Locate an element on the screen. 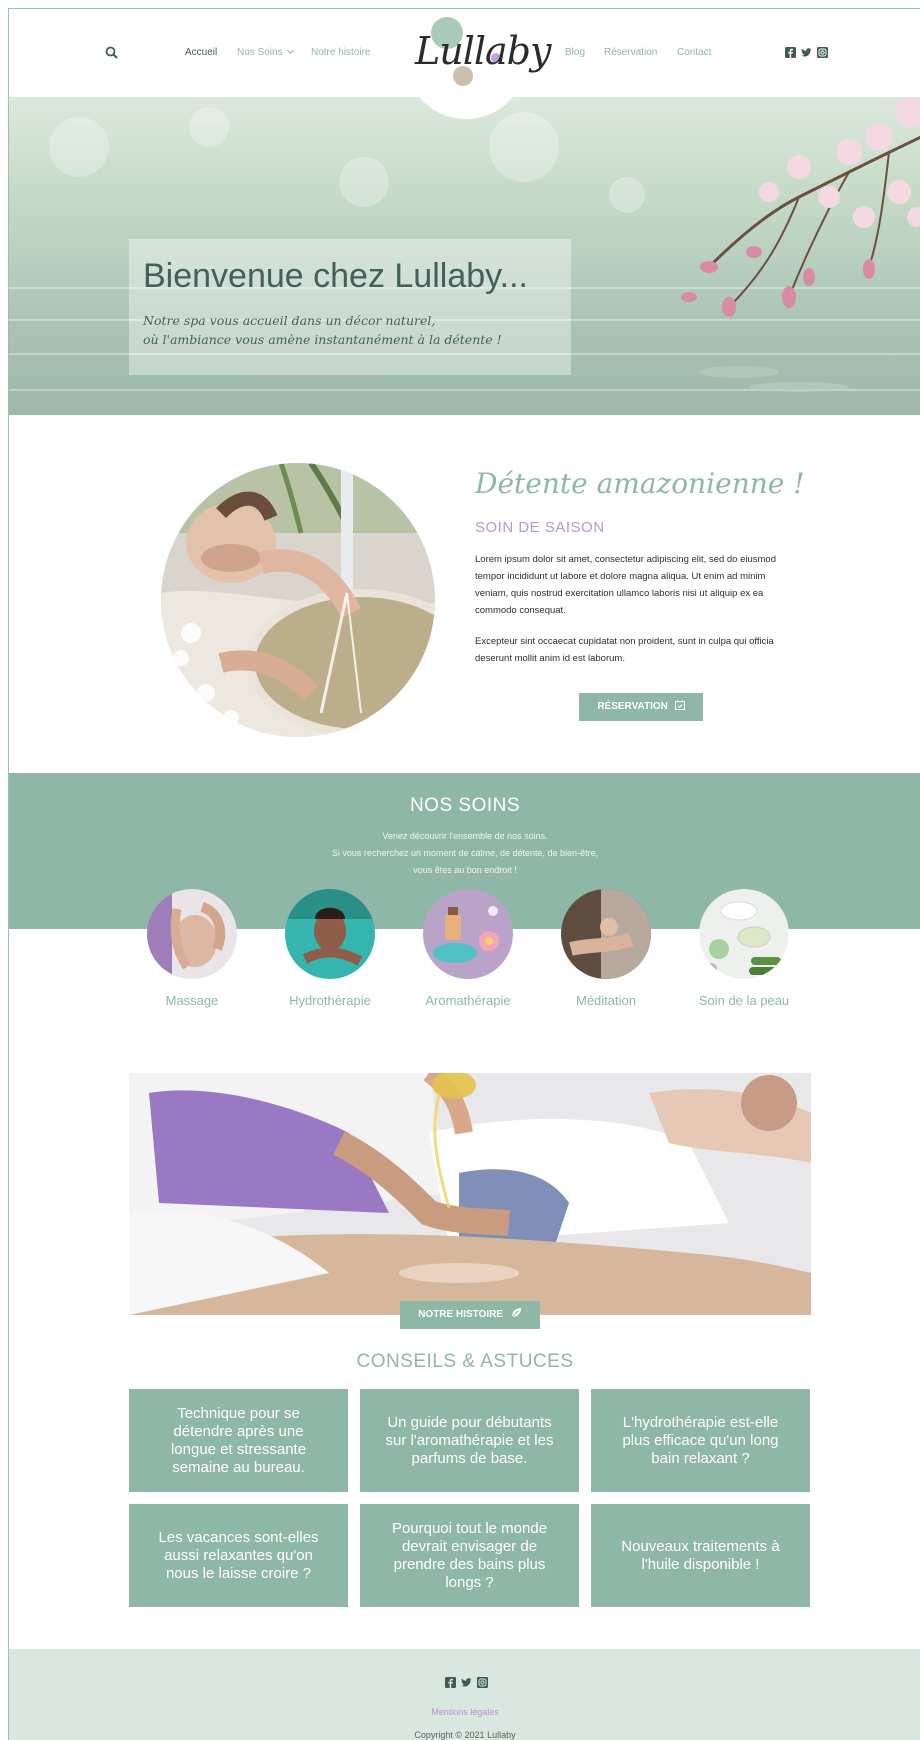 The width and height of the screenshot is (920, 1740). nav-nos-soins: Nos Soins is located at coordinates (265, 52).